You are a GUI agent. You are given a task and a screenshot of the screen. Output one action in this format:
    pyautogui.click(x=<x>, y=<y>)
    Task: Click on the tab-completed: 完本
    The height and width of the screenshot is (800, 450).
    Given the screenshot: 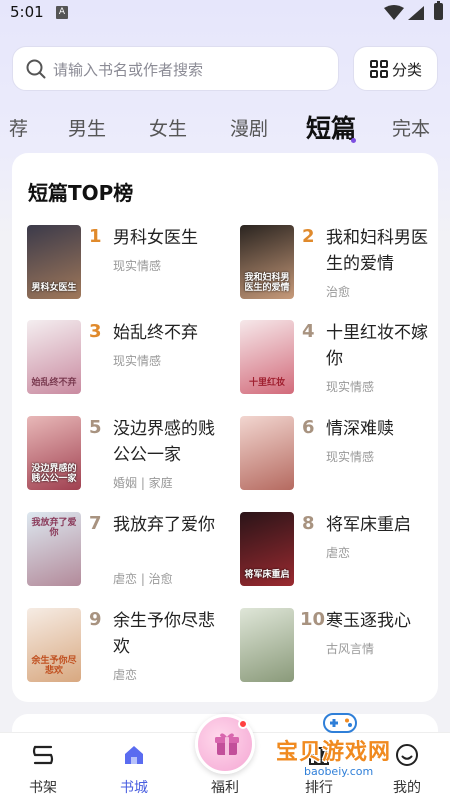 What is the action you would take?
    pyautogui.click(x=411, y=127)
    